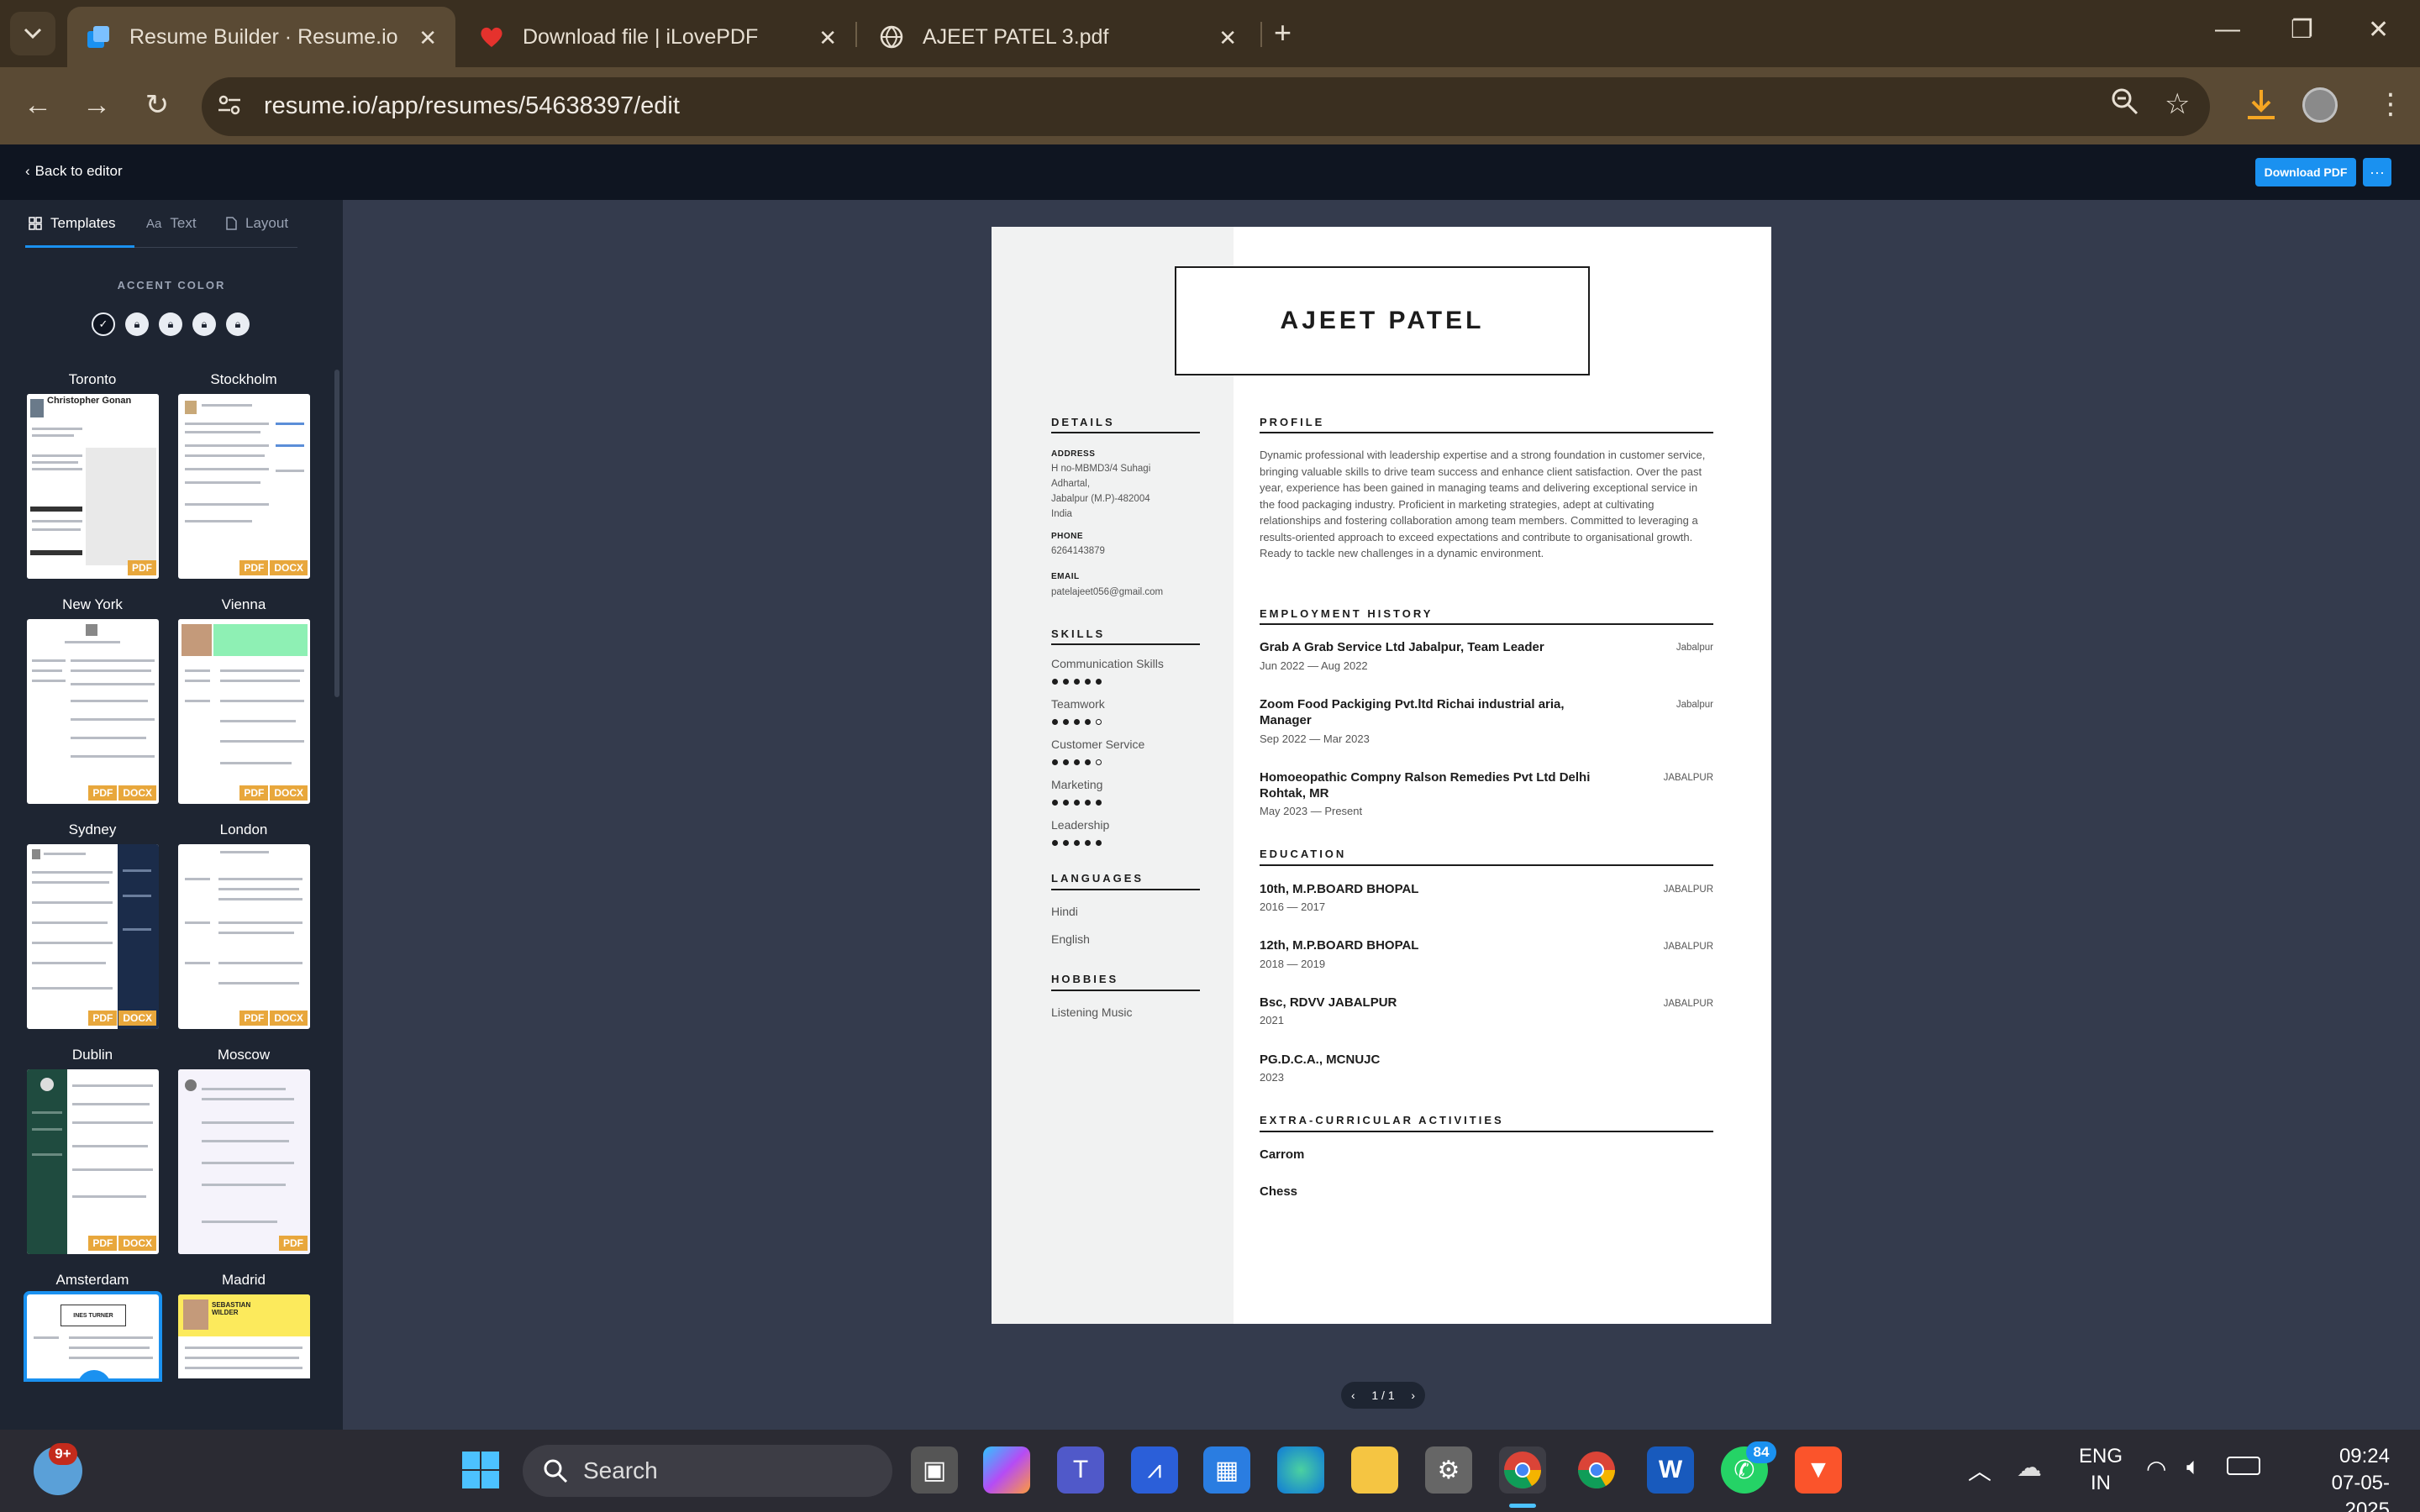 The height and width of the screenshot is (1512, 2420). I want to click on teams-icon: T, so click(1080, 1470).